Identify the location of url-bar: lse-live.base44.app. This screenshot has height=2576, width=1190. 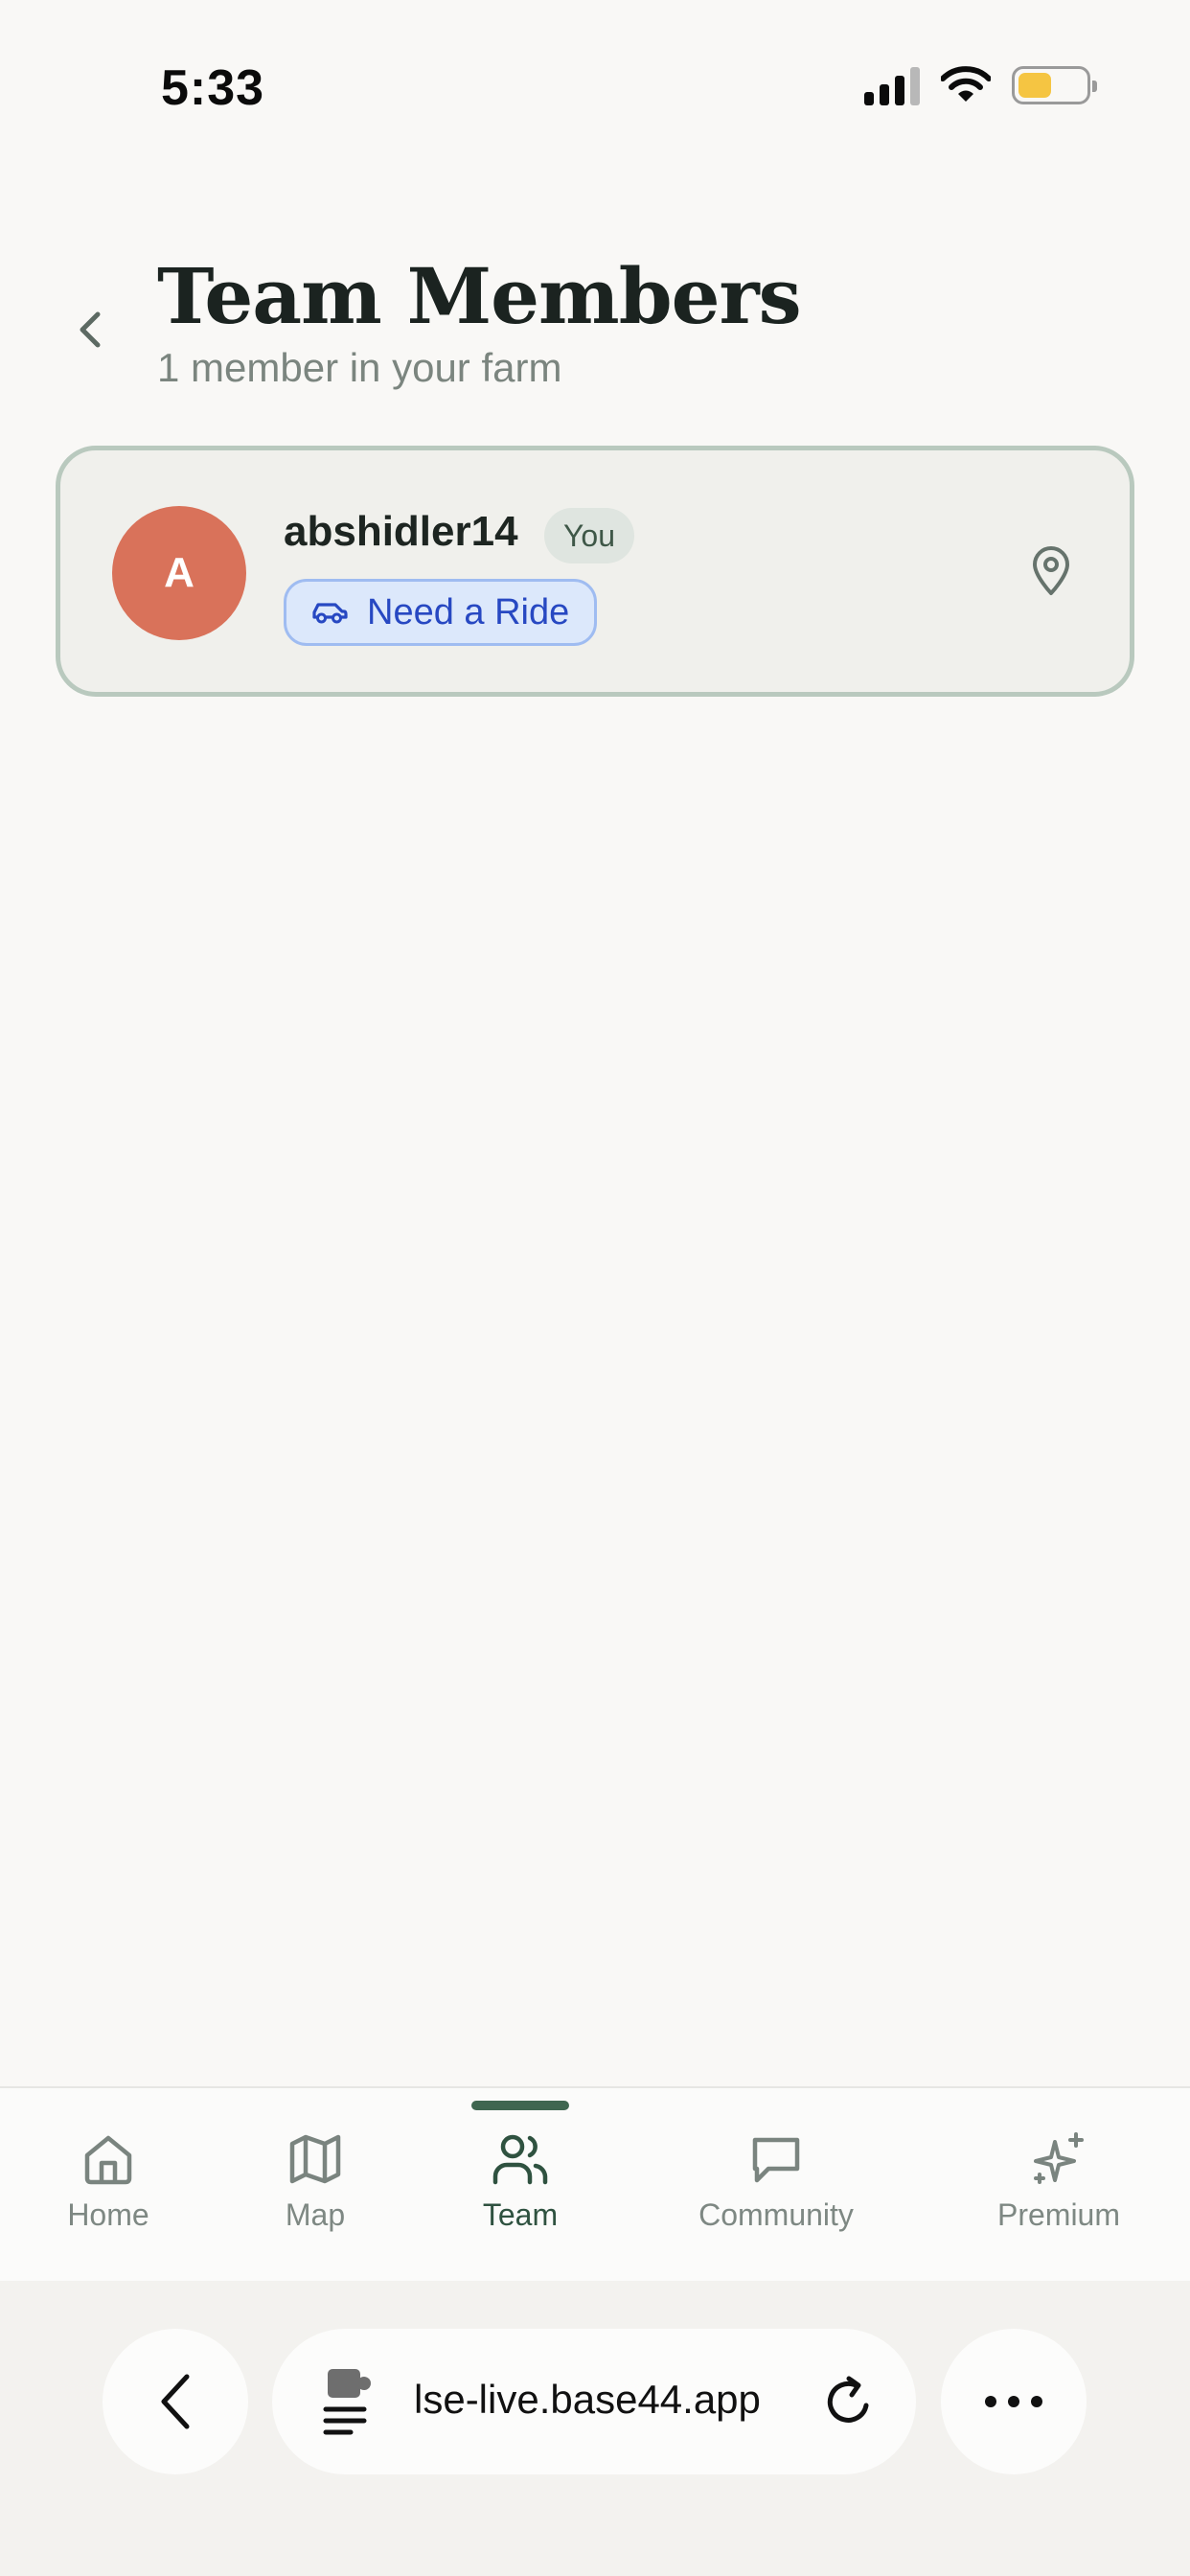
(594, 2401).